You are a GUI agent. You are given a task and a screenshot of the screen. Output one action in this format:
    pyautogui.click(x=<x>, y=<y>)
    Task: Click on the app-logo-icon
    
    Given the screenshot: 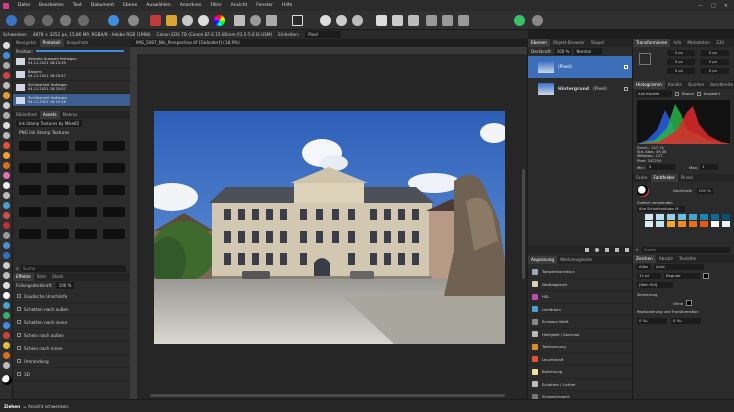 What is the action you would take?
    pyautogui.click(x=6, y=5)
    